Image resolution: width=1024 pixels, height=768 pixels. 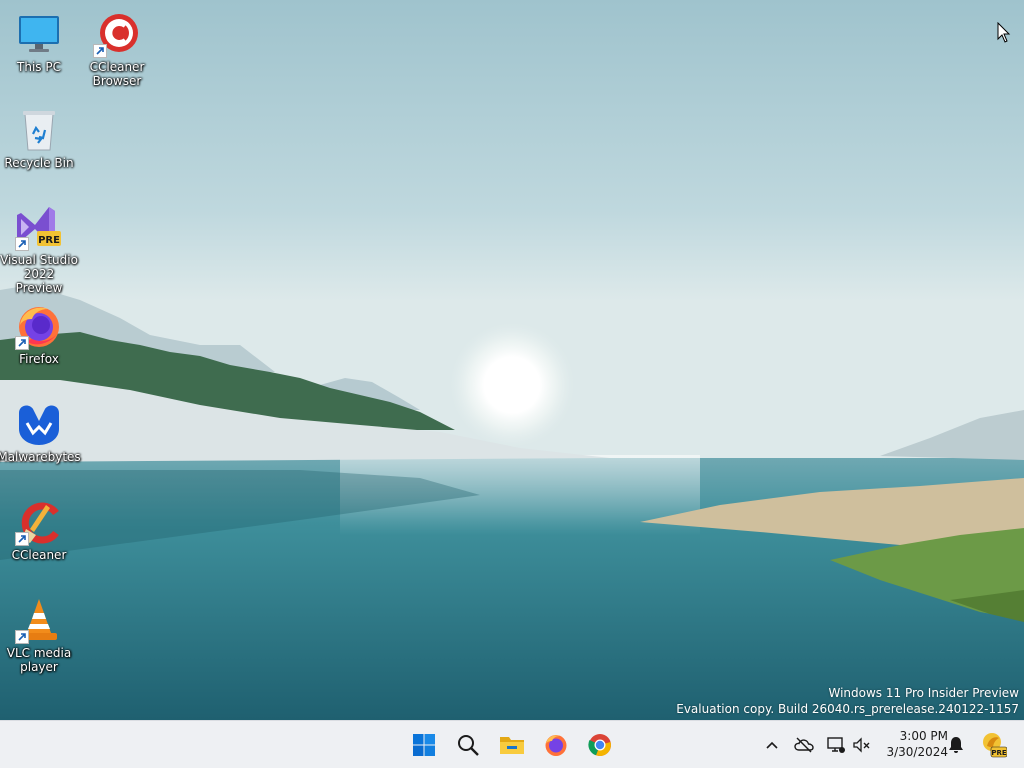 I want to click on show-hidden-icons-button, so click(x=772, y=745).